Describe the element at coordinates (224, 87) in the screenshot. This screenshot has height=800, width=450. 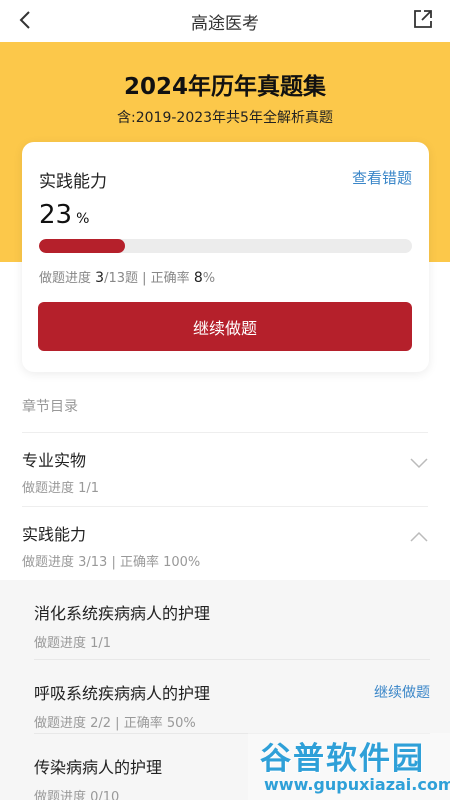
I see `banner-title: 2024年历年真题集` at that location.